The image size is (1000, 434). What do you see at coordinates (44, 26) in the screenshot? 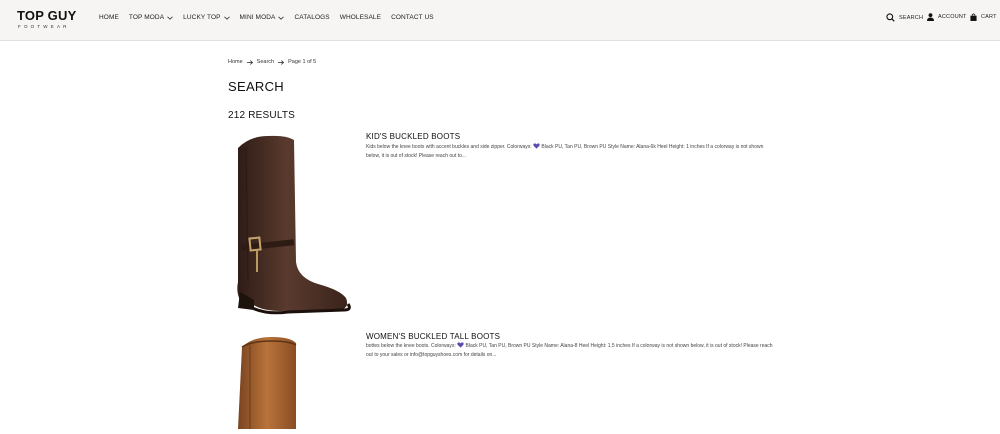
I see `logo-sub-text: FOOTWEAR` at bounding box center [44, 26].